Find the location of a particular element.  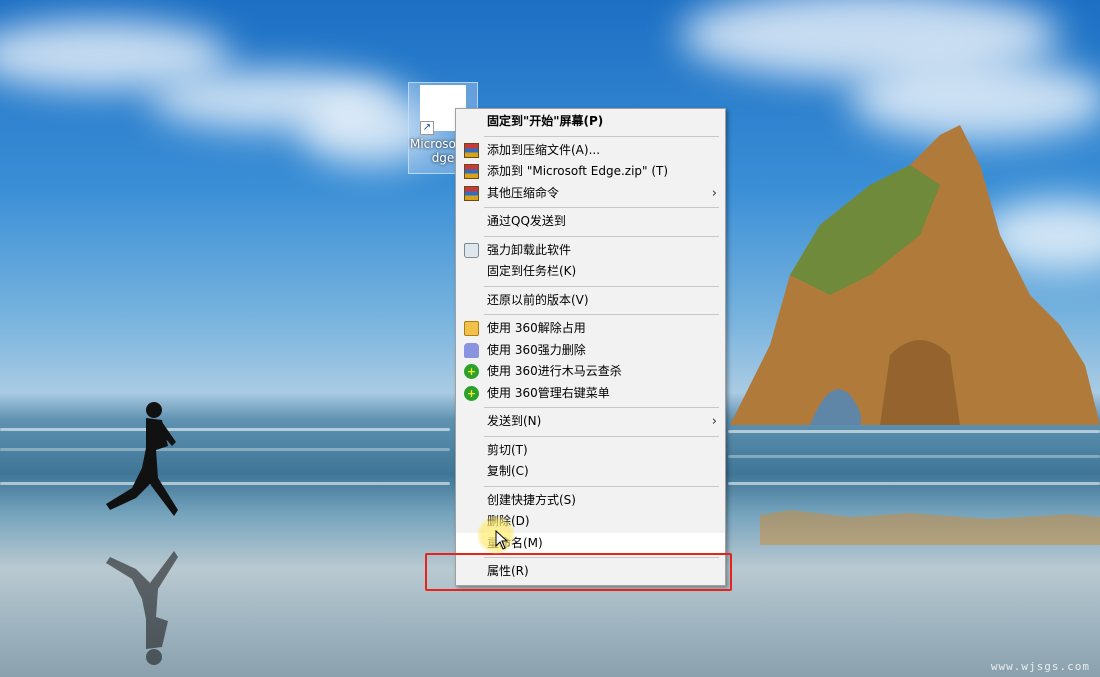

menu-restore-previous: 还原以前的版本(V) is located at coordinates (590, 301).